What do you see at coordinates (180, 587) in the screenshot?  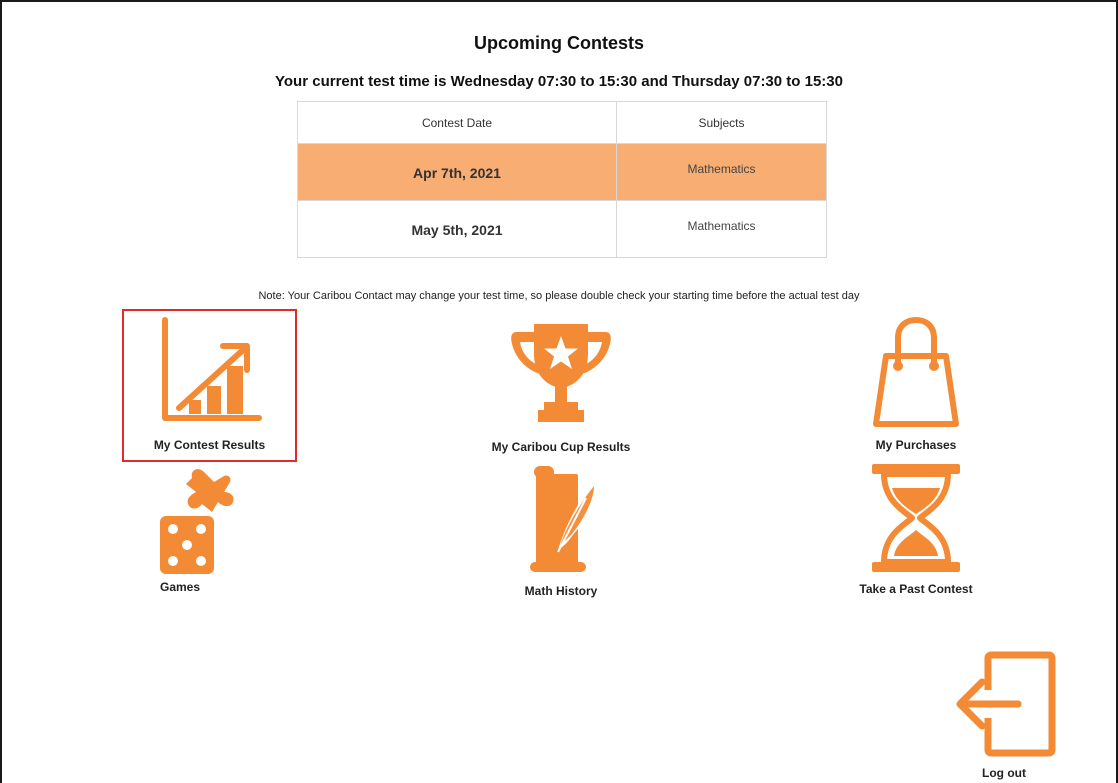 I see `games-label: Games` at bounding box center [180, 587].